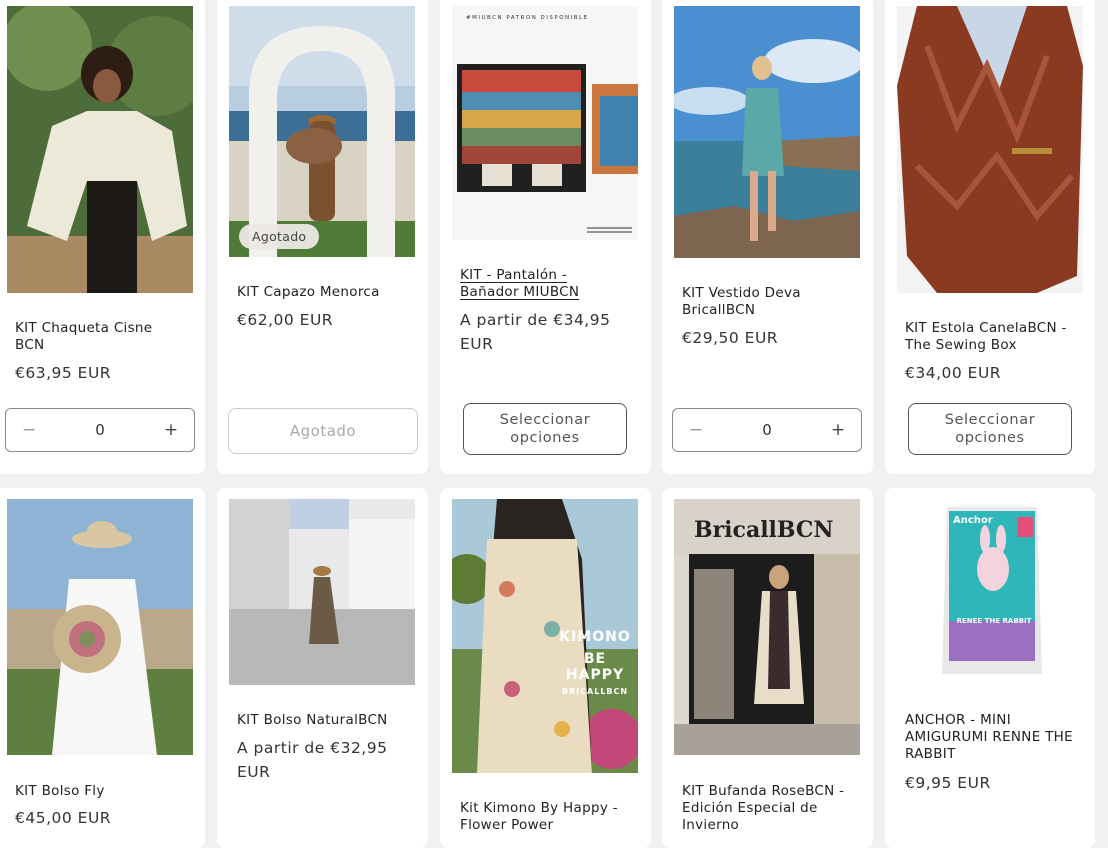 The width and height of the screenshot is (1108, 848). I want to click on product-image: Agotado, so click(322, 131).